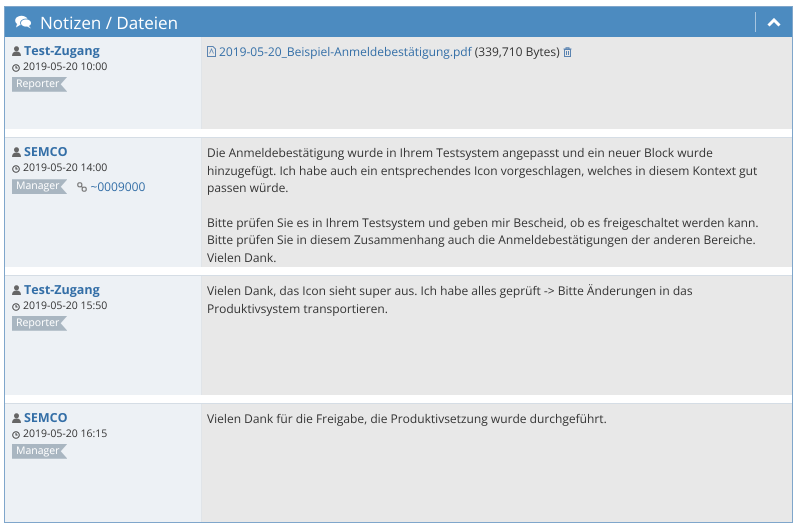 The height and width of the screenshot is (530, 800). What do you see at coordinates (23, 22) in the screenshot?
I see `comments-icon` at bounding box center [23, 22].